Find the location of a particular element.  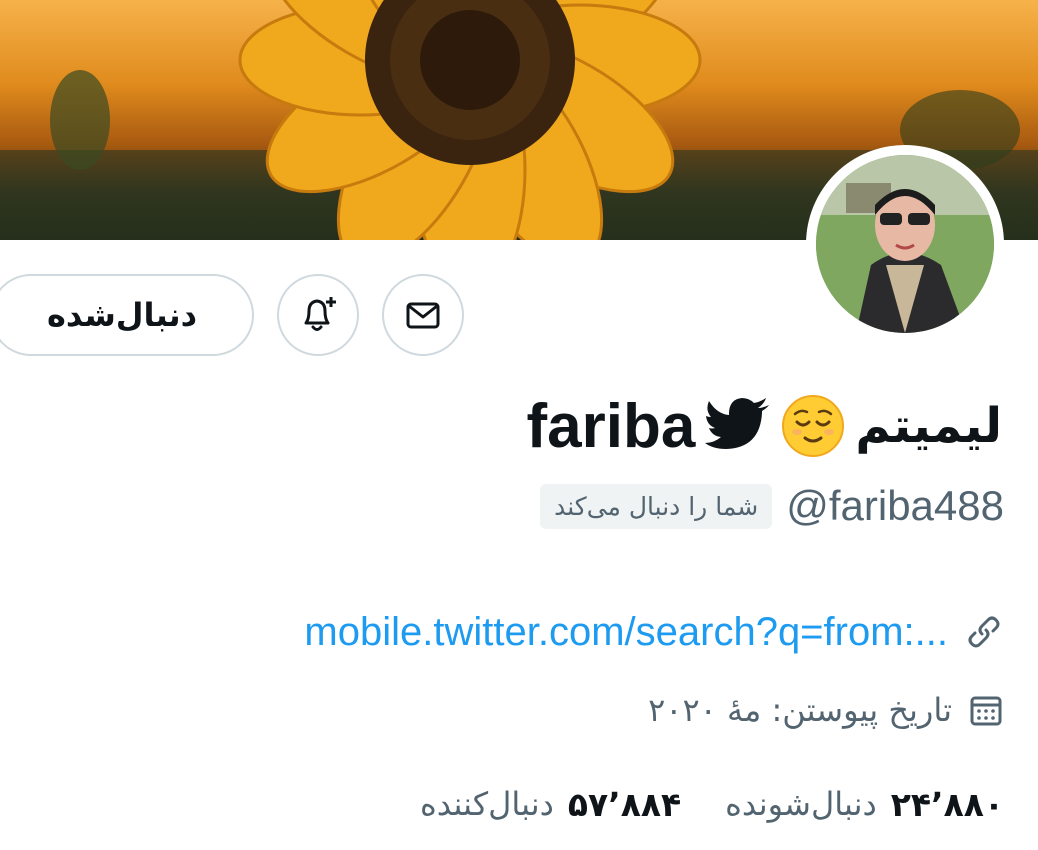

display-name: لیمیتم fariba is located at coordinates (764, 426).